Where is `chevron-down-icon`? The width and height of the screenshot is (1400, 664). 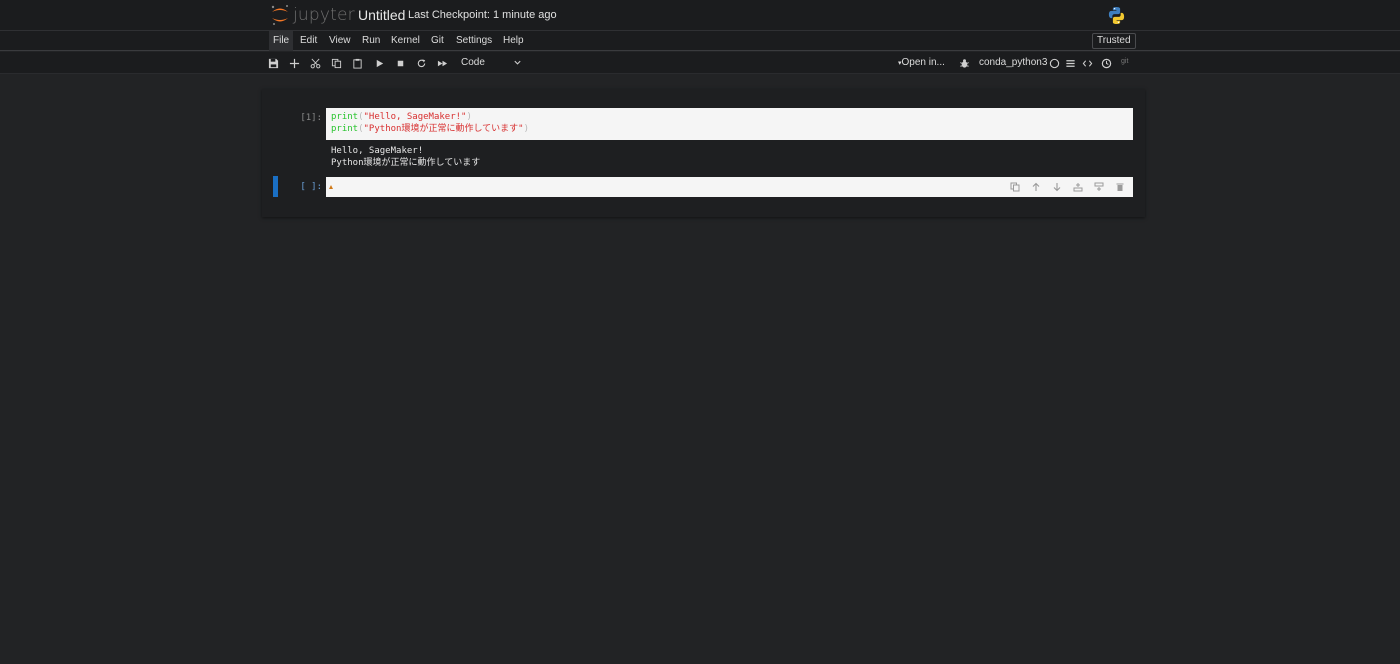 chevron-down-icon is located at coordinates (517, 62).